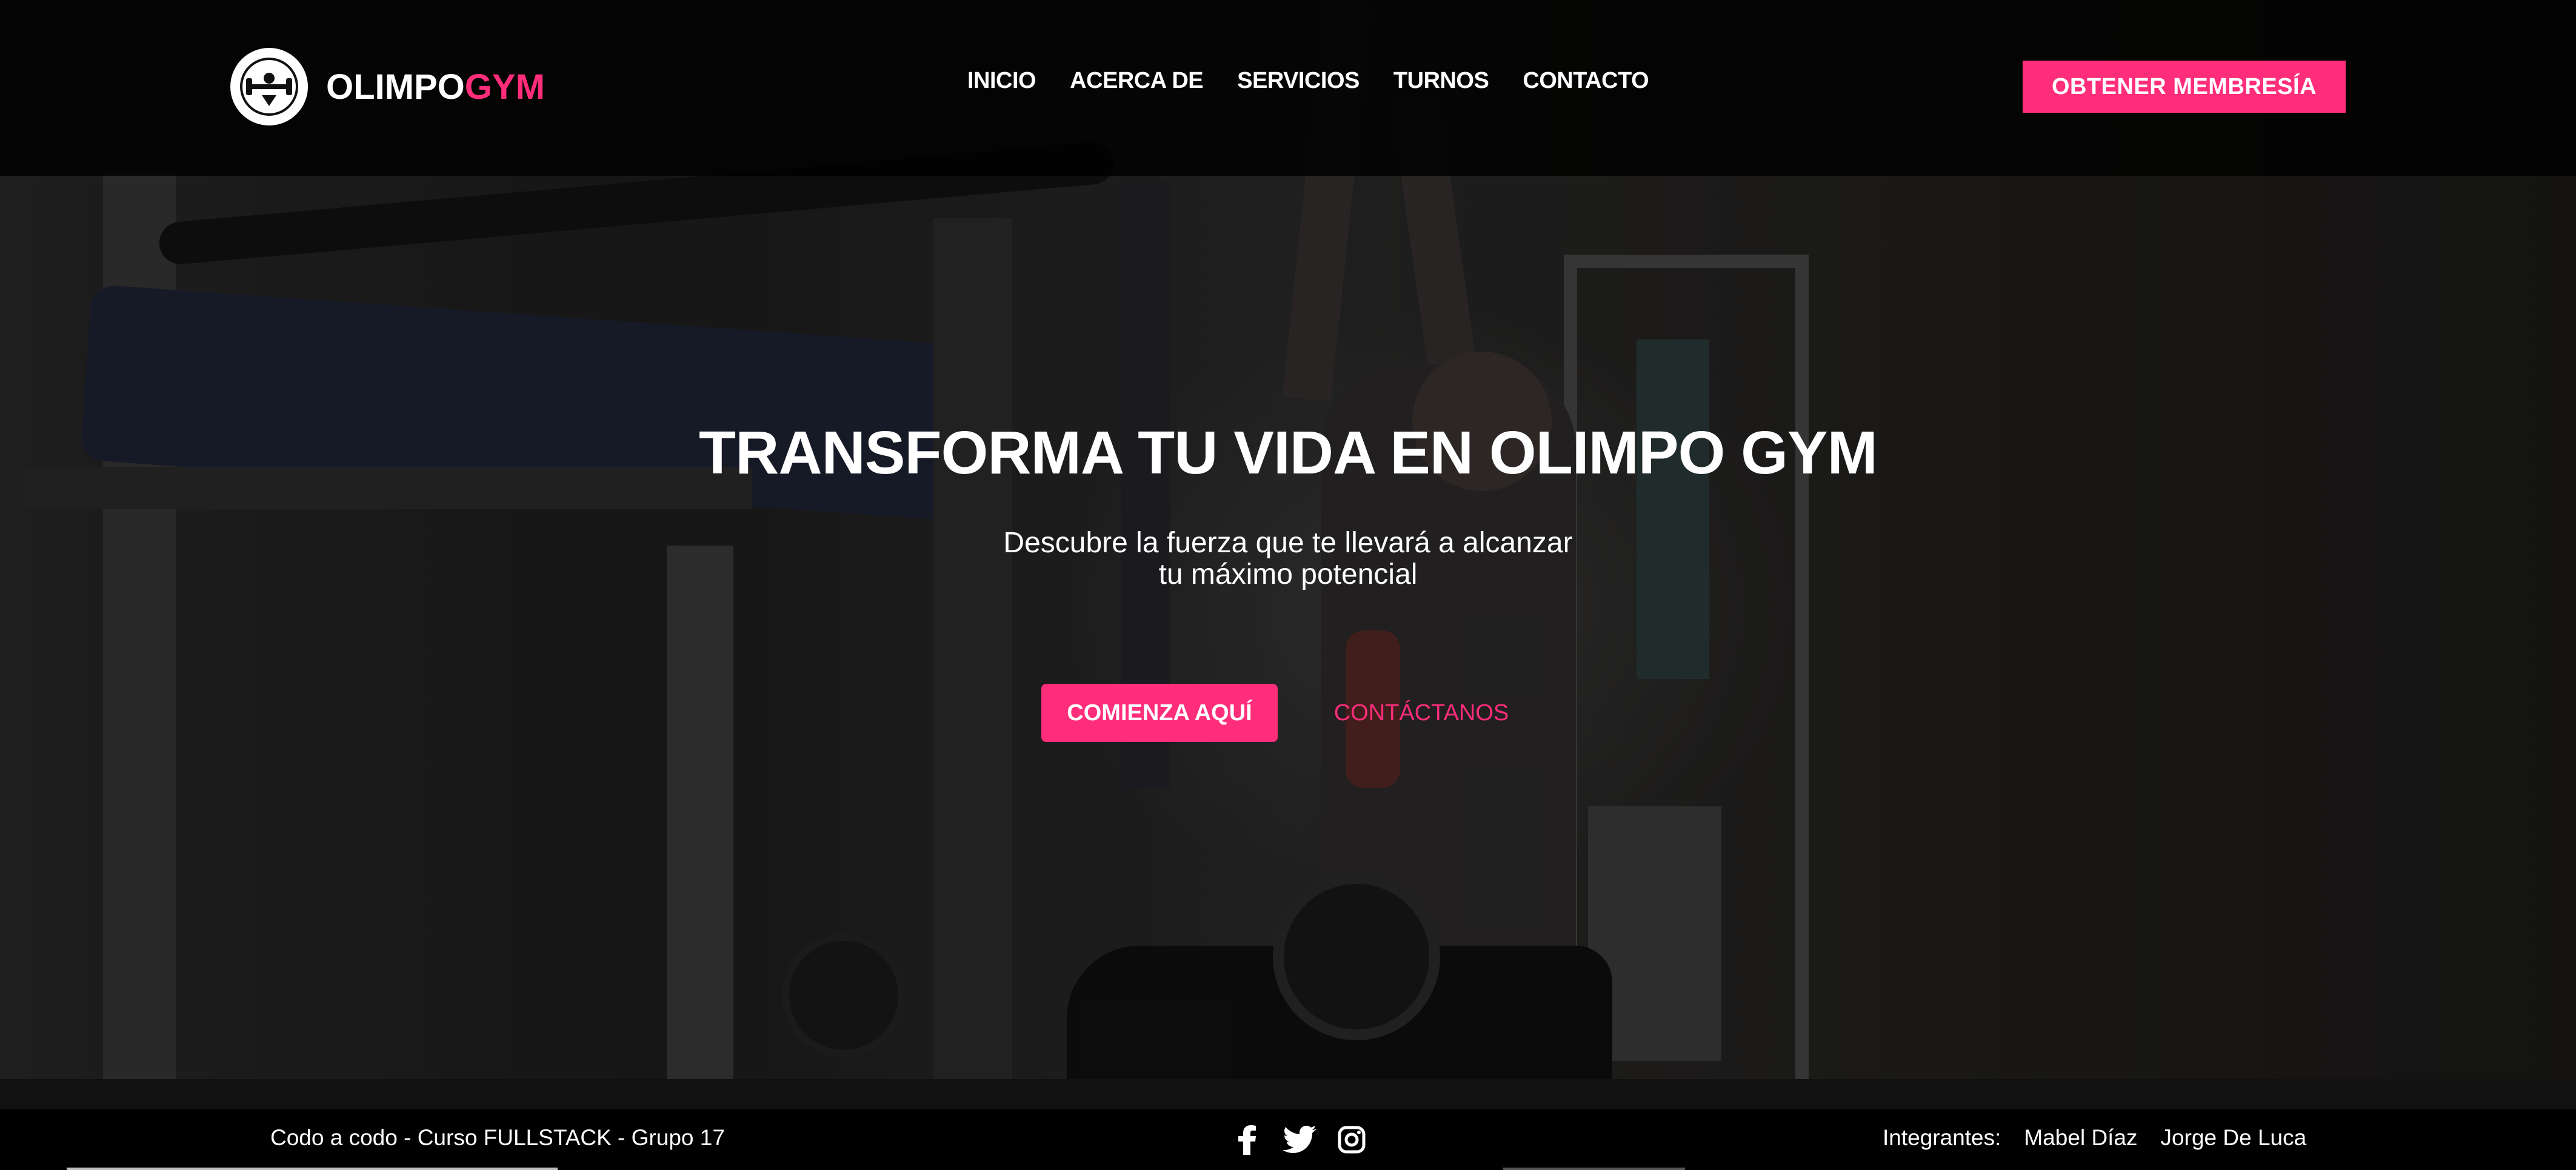 This screenshot has height=1170, width=2576. I want to click on twitter-icon, so click(1299, 1140).